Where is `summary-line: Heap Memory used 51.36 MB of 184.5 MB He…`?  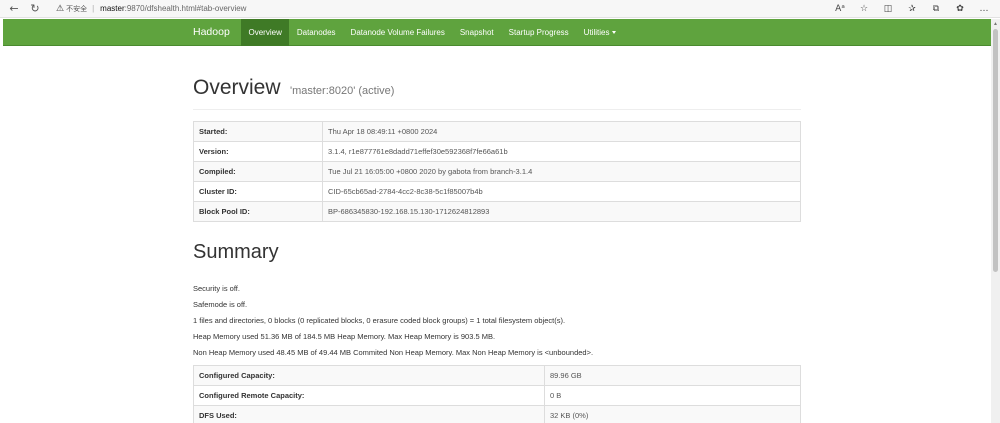 summary-line: Heap Memory used 51.36 MB of 184.5 MB He… is located at coordinates (344, 336).